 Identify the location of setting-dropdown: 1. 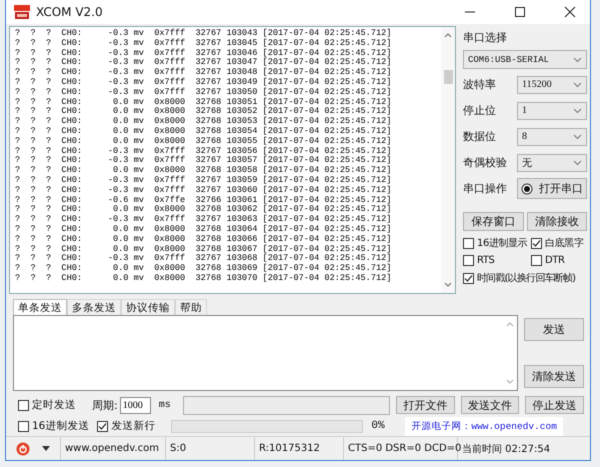
(552, 111).